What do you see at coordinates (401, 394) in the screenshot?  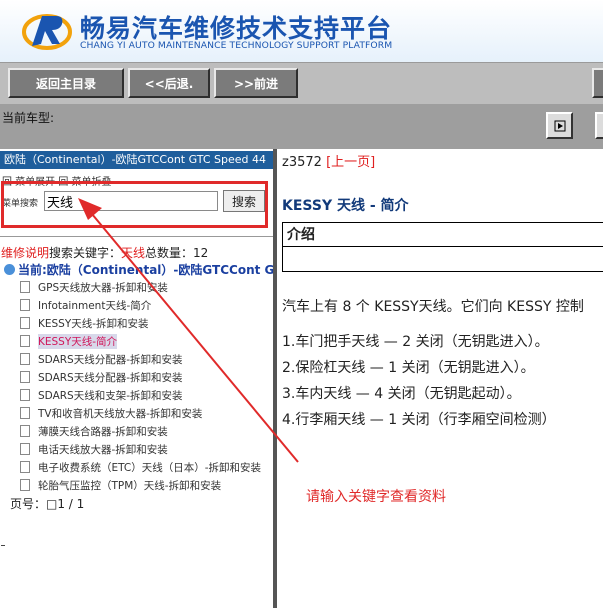 I see `list-item: 3.车内天线 — 4 关闭（无钥匙起动）。` at bounding box center [401, 394].